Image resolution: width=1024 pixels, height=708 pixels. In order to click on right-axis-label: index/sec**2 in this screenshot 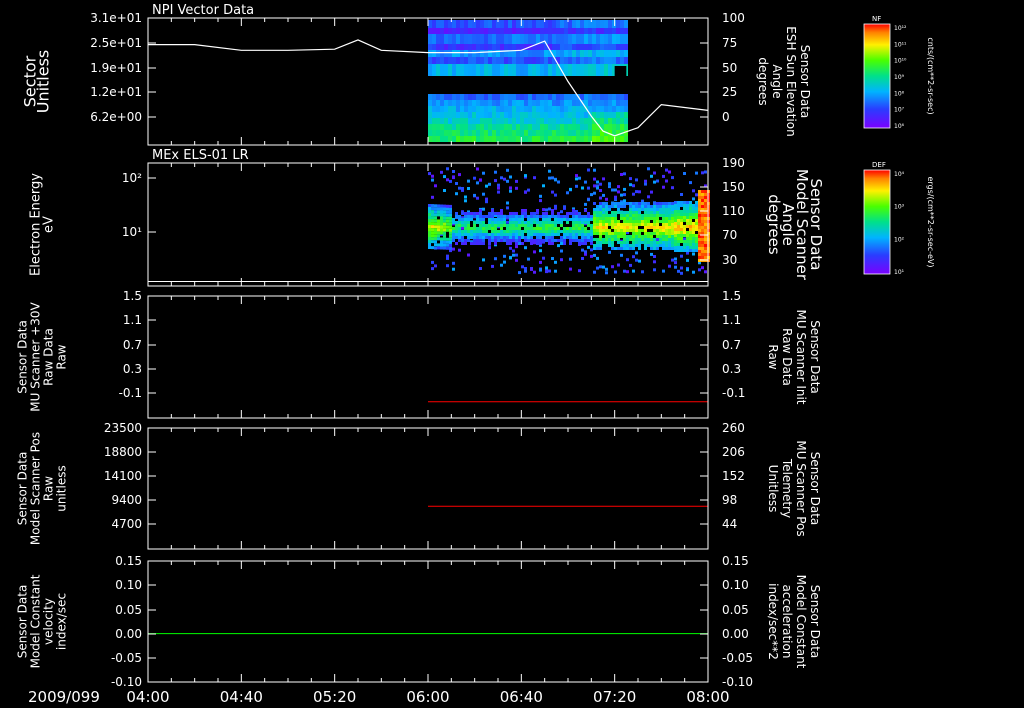, I will do `click(773, 621)`.